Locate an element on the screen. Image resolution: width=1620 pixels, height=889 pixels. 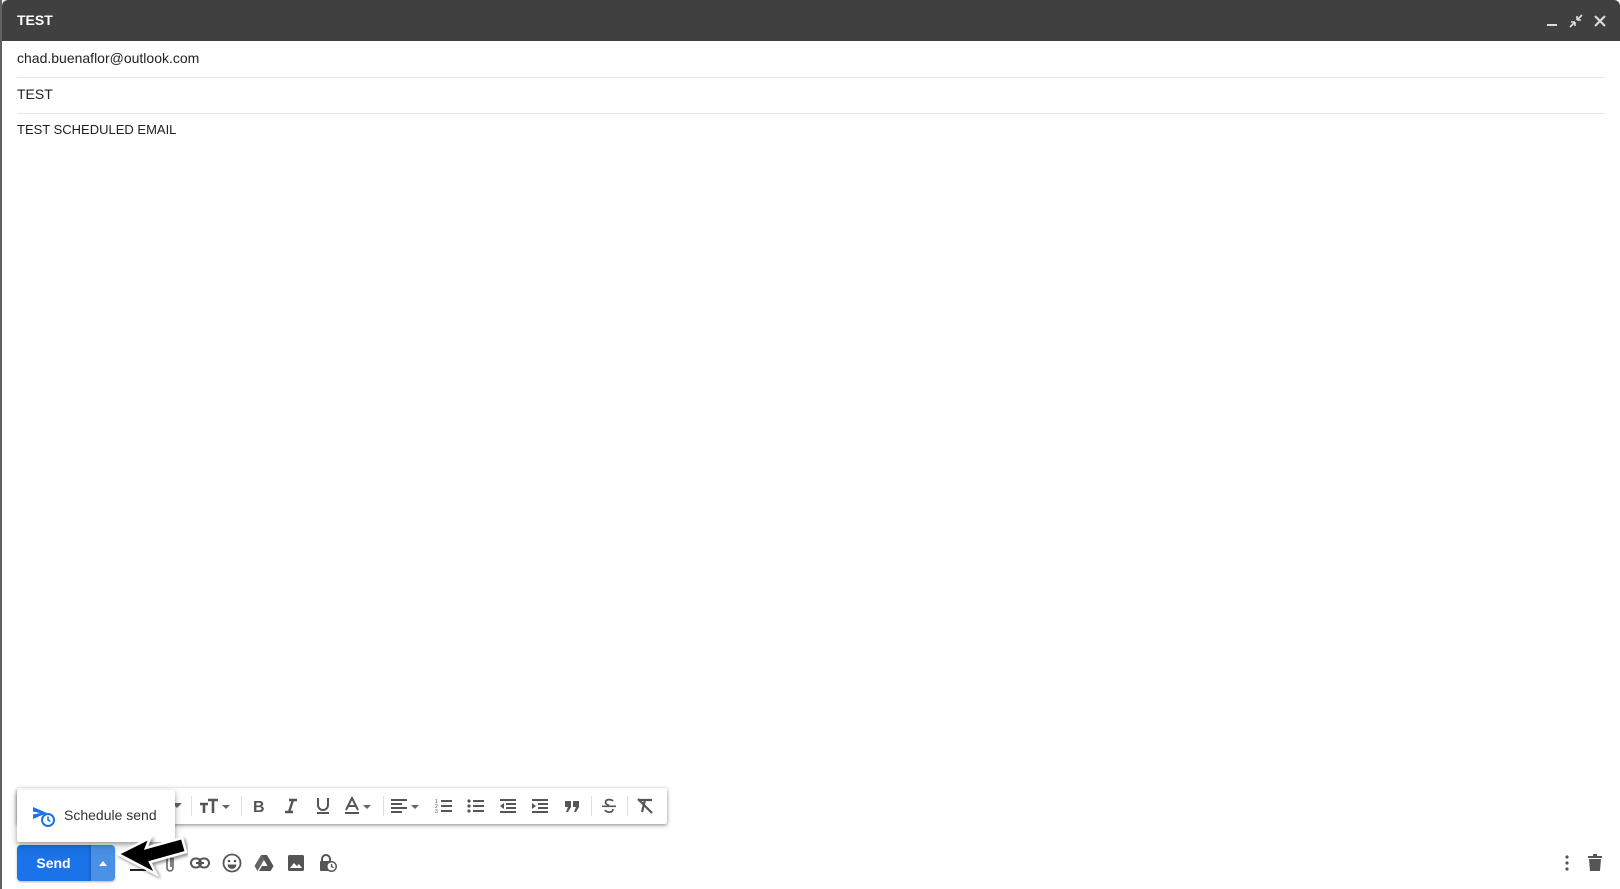
send-button: Send is located at coordinates (53, 863).